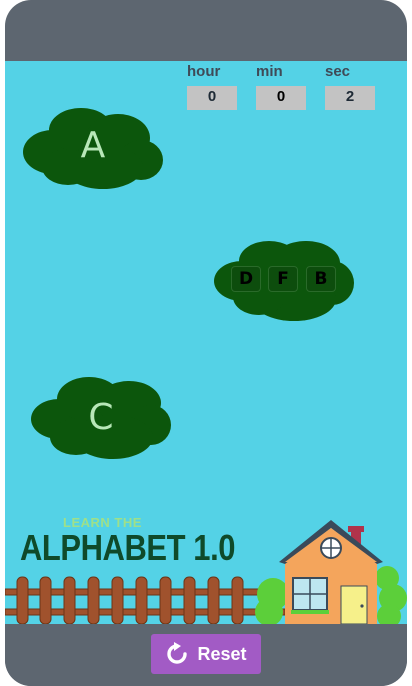 Image resolution: width=412 pixels, height=686 pixels. I want to click on reset-button: Reset, so click(206, 654).